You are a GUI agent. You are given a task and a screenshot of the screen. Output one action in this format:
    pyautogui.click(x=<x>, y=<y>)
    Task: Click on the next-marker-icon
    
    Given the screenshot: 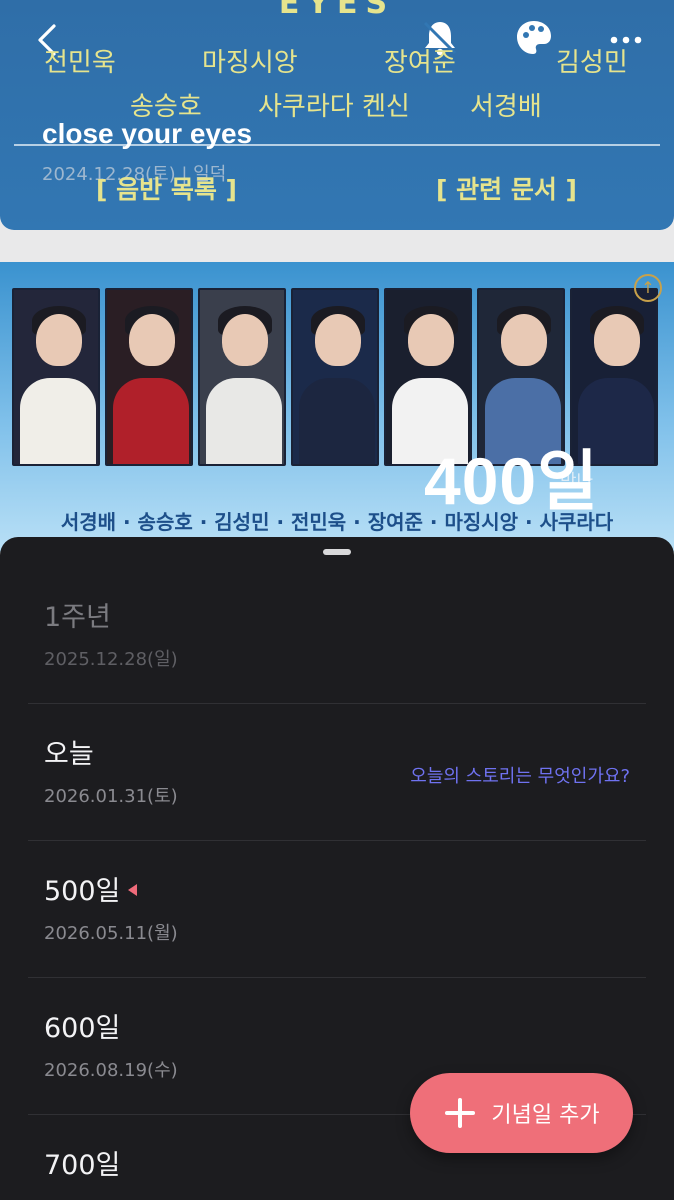 What is the action you would take?
    pyautogui.click(x=133, y=890)
    